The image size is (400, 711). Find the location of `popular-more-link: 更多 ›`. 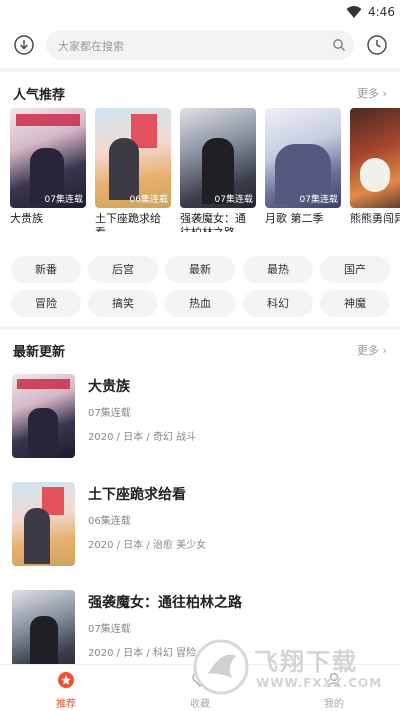

popular-more-link: 更多 › is located at coordinates (372, 93).